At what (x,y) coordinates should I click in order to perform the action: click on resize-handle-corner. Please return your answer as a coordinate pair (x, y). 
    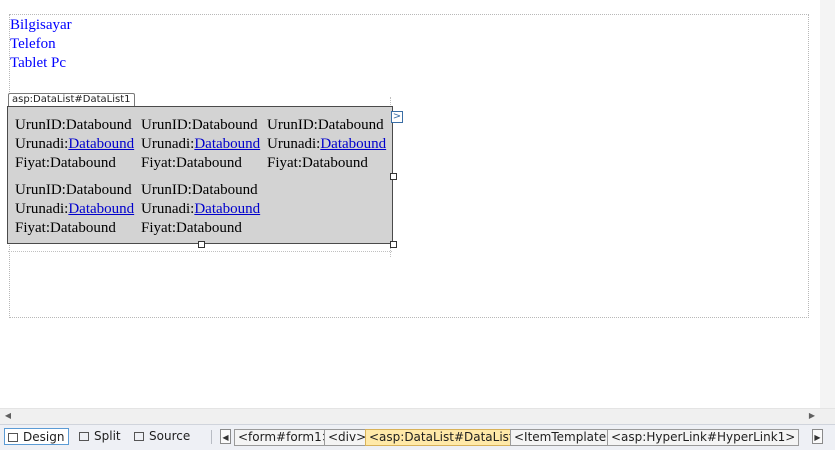
    Looking at the image, I should click on (393, 244).